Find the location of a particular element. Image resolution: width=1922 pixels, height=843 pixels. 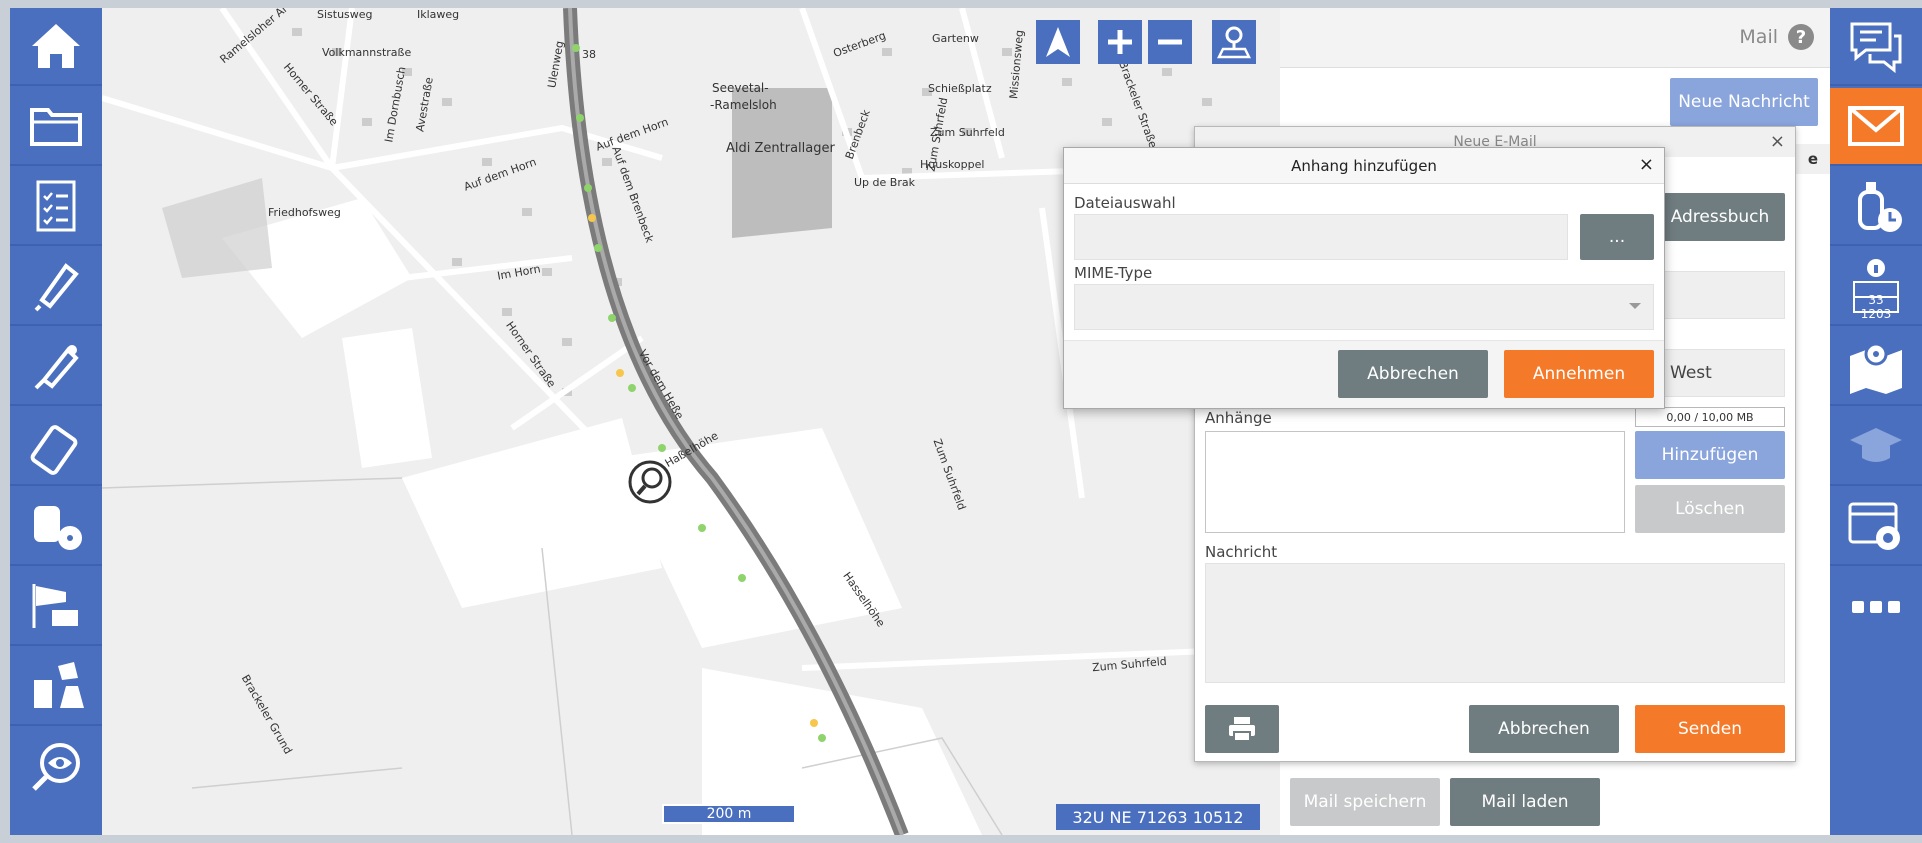

graduation-cap-icon is located at coordinates (1876, 445).